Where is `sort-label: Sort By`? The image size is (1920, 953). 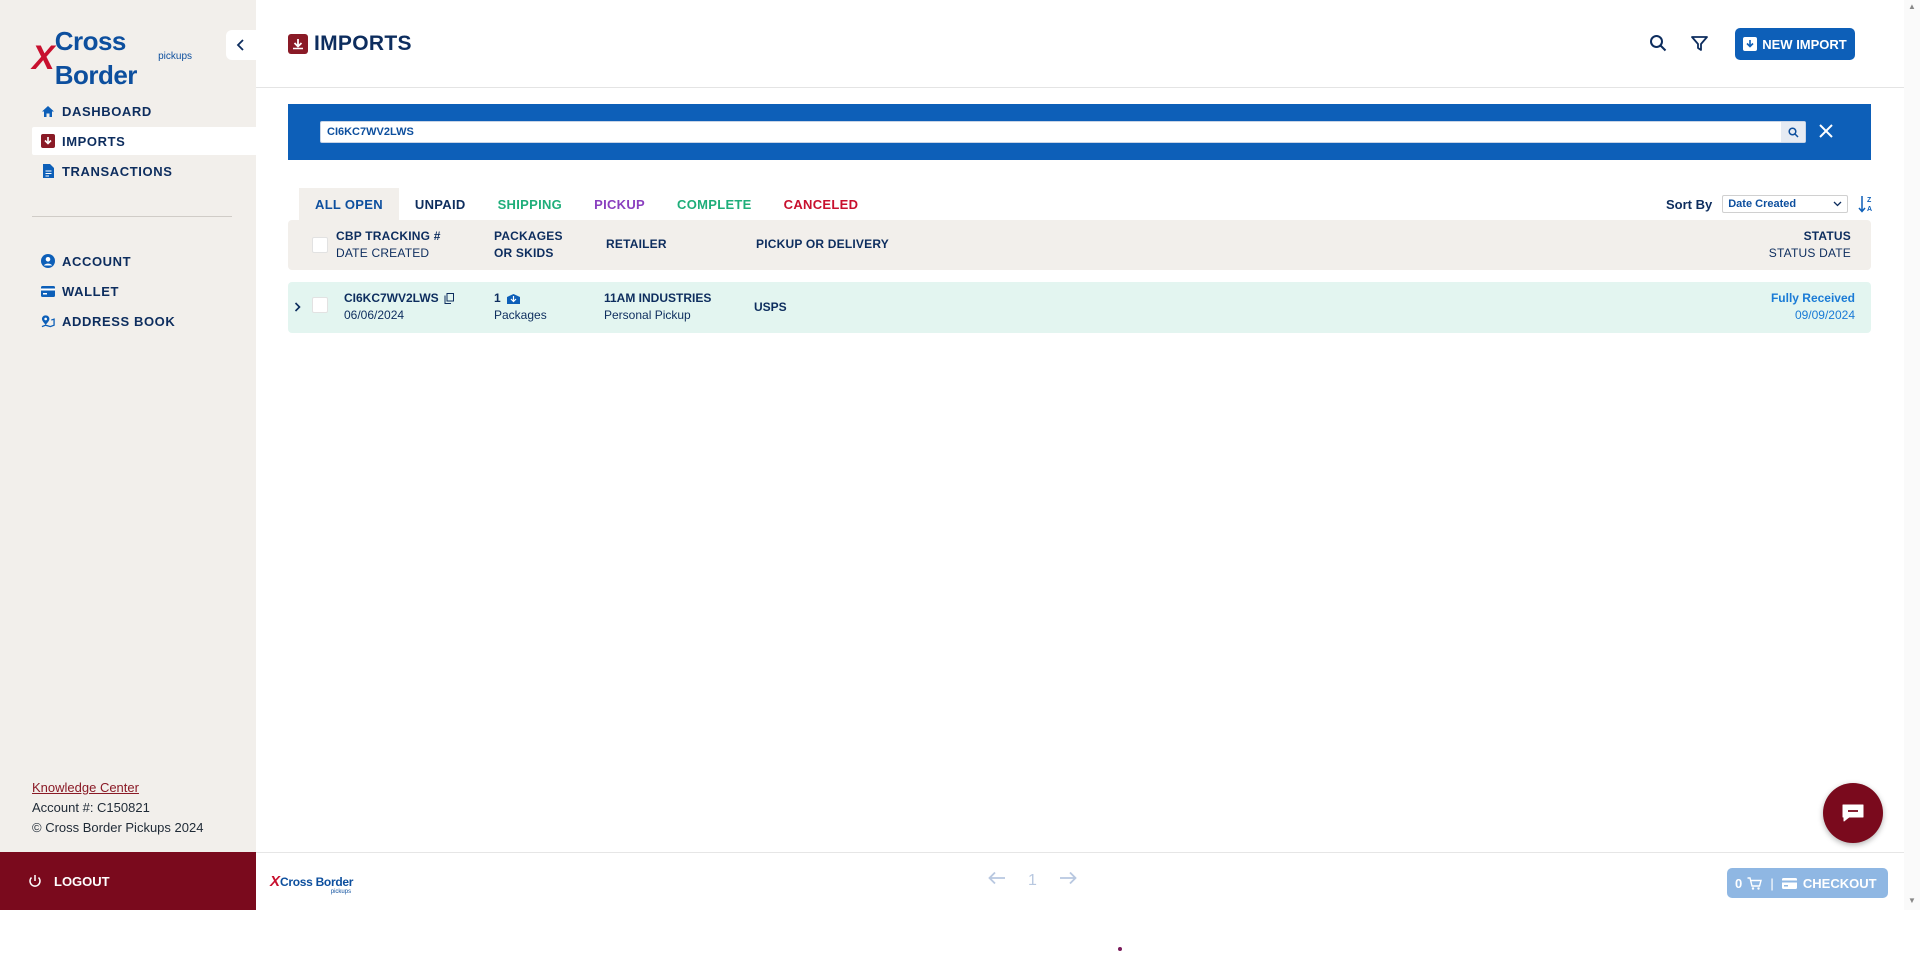
sort-label: Sort By is located at coordinates (1689, 204).